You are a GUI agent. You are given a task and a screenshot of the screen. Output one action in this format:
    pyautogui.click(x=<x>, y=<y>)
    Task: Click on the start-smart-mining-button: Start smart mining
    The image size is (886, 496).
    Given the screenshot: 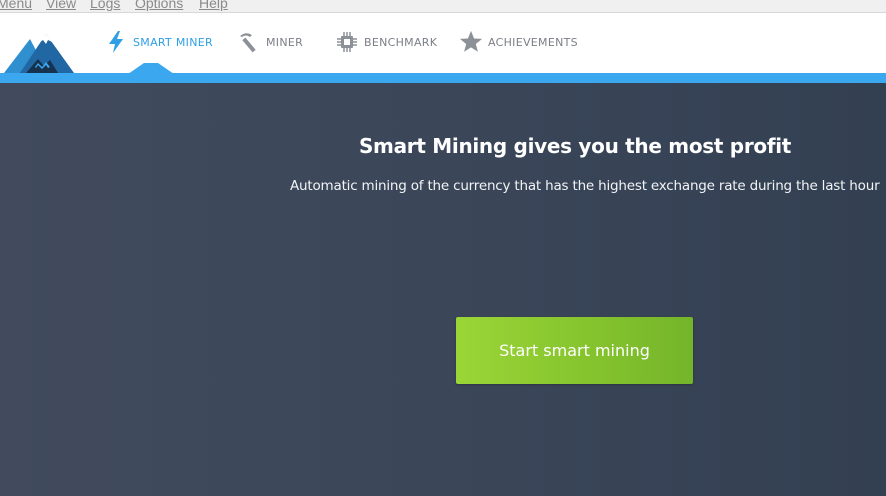 What is the action you would take?
    pyautogui.click(x=574, y=350)
    